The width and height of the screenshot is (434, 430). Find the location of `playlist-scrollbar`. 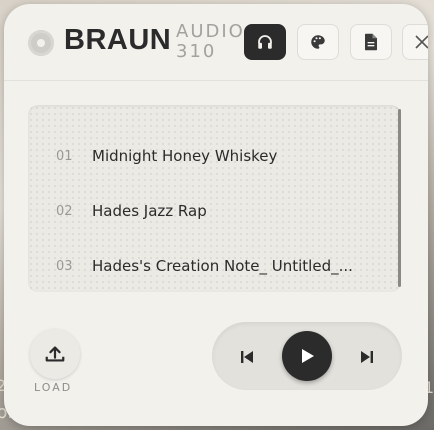

playlist-scrollbar is located at coordinates (399, 198).